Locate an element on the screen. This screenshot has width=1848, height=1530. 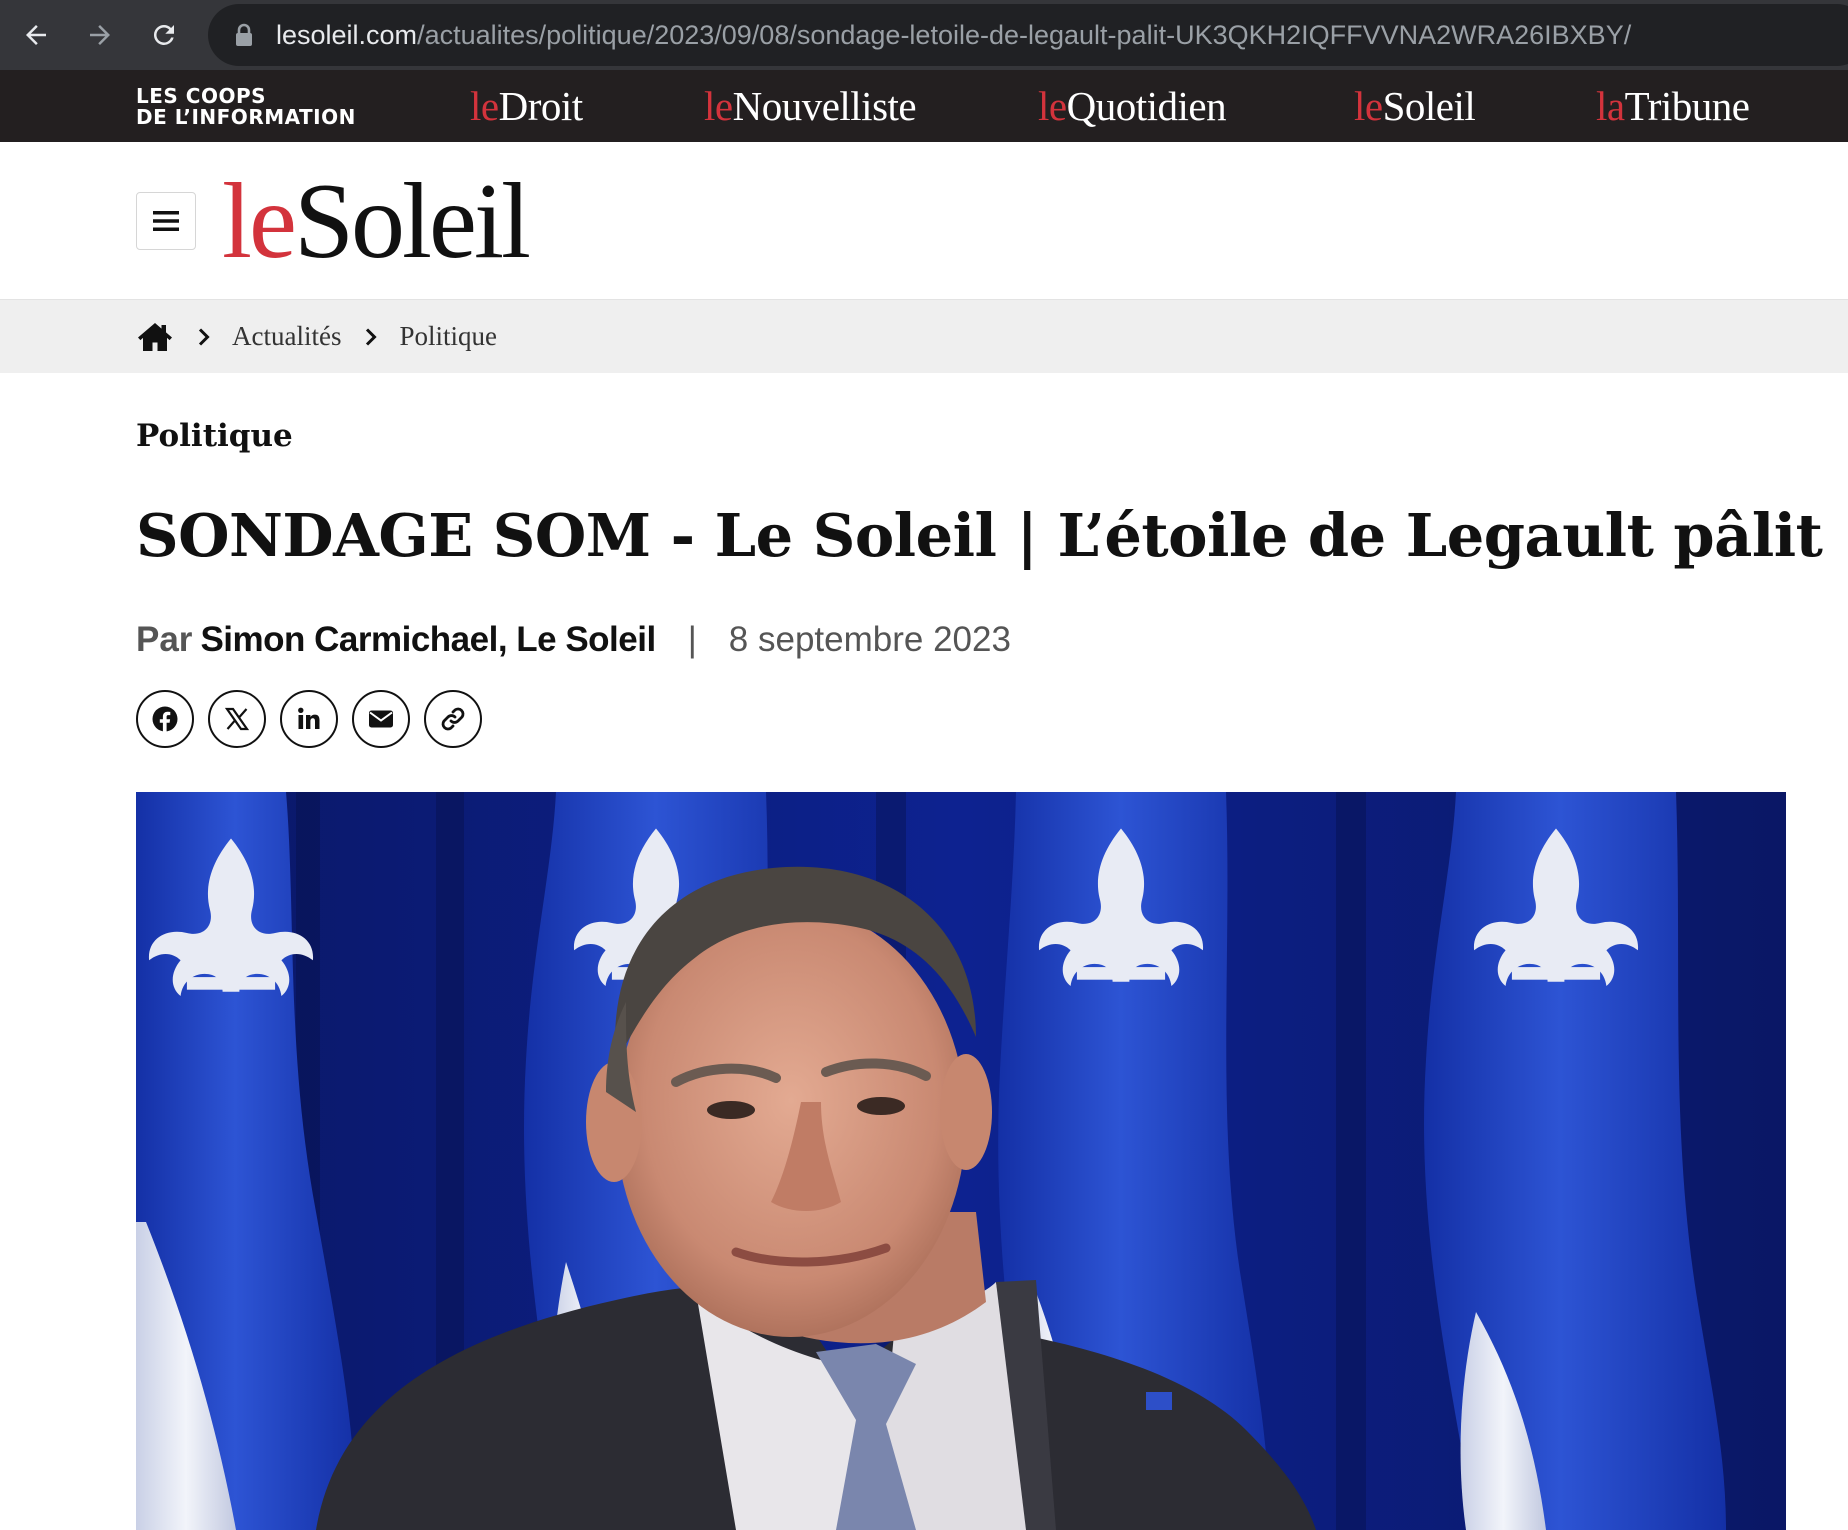
share-linkedin-button is located at coordinates (309, 719).